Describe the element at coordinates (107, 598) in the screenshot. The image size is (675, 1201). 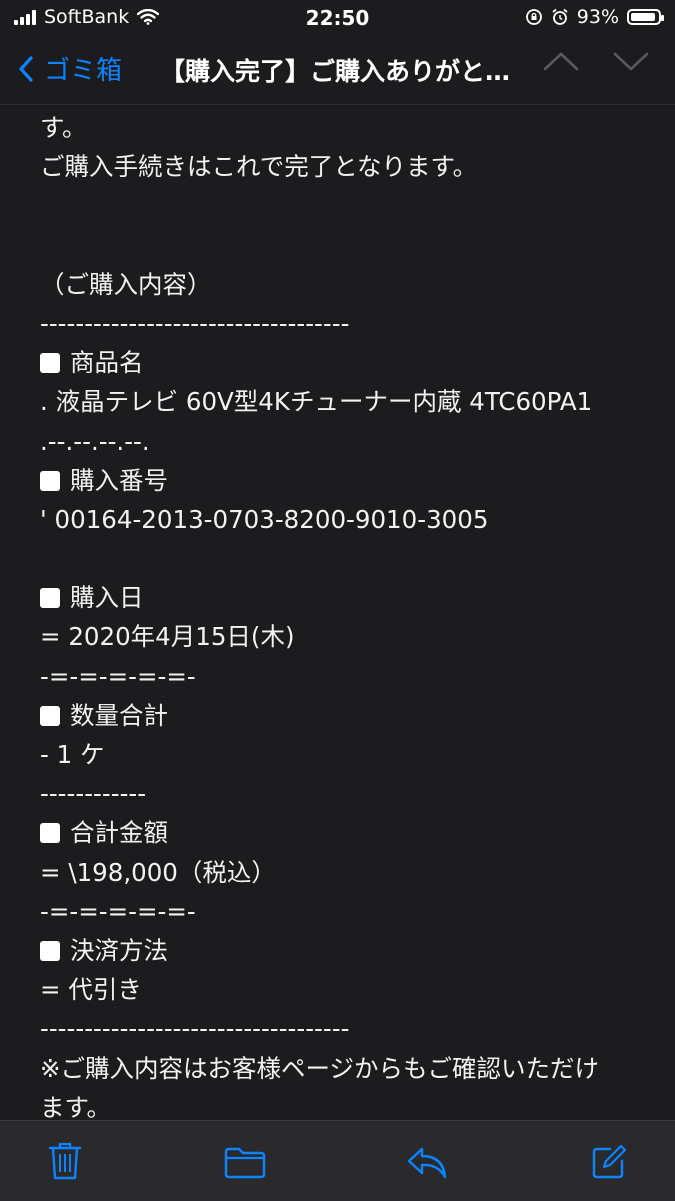
I see `field-label-text: 購入日` at that location.